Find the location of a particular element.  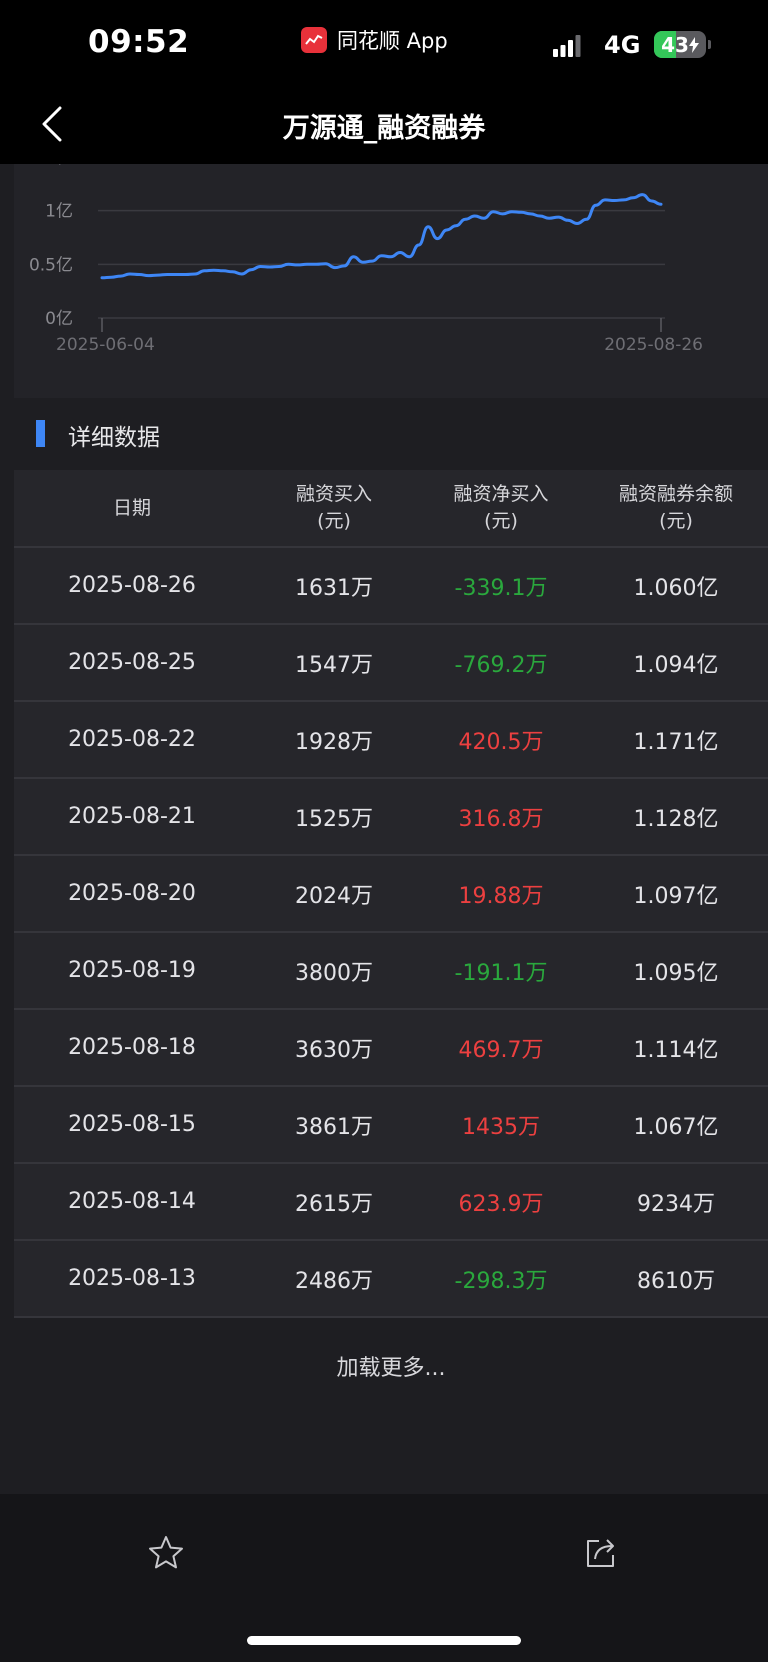

cell-balance: 1.097亿 is located at coordinates (676, 896).